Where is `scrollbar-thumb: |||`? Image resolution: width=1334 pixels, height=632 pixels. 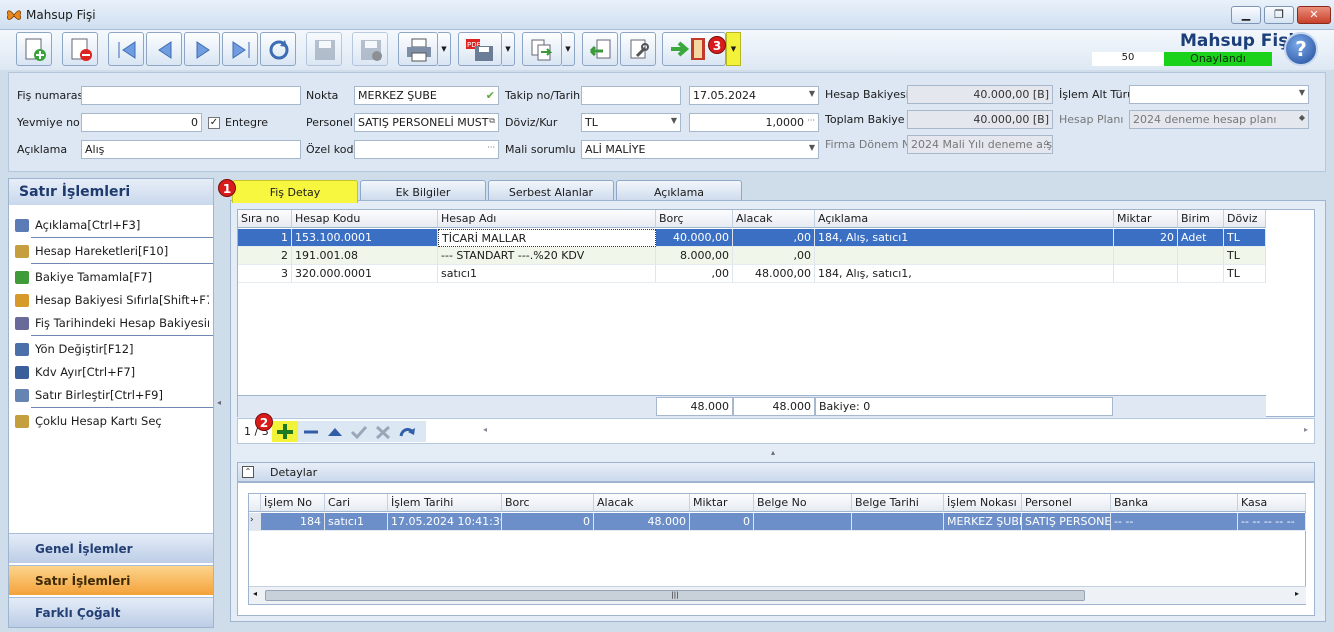 scrollbar-thumb: ||| is located at coordinates (675, 595).